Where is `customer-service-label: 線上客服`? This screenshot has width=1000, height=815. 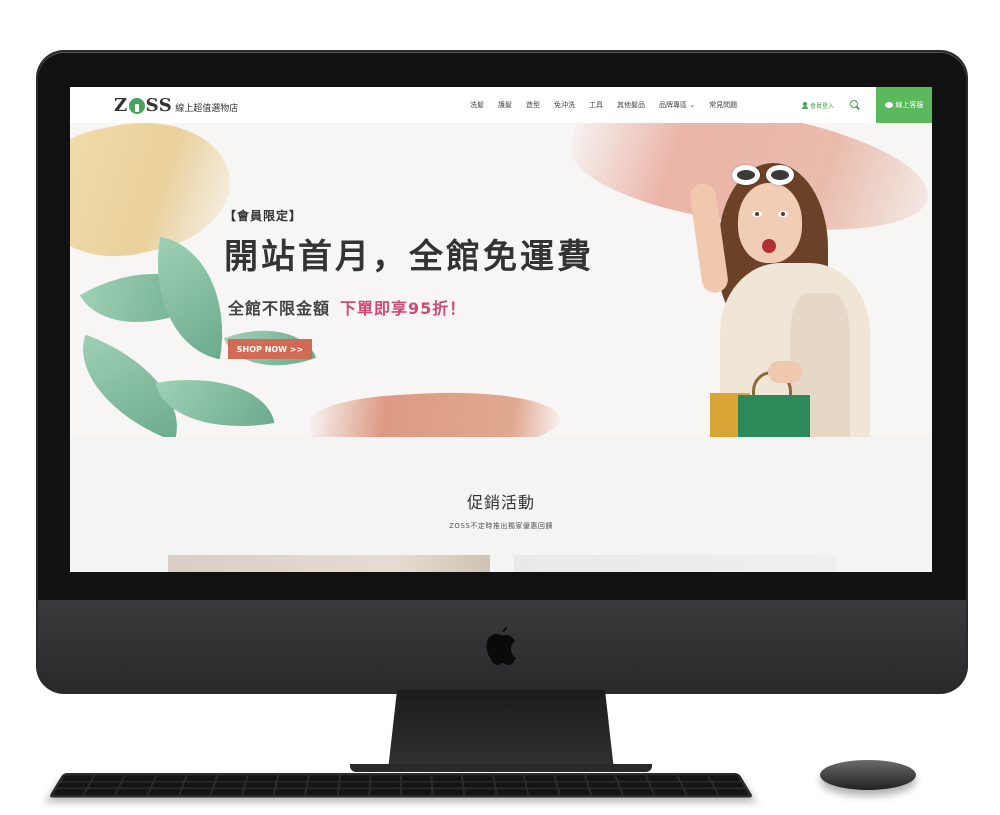
customer-service-label: 線上客服 is located at coordinates (909, 105).